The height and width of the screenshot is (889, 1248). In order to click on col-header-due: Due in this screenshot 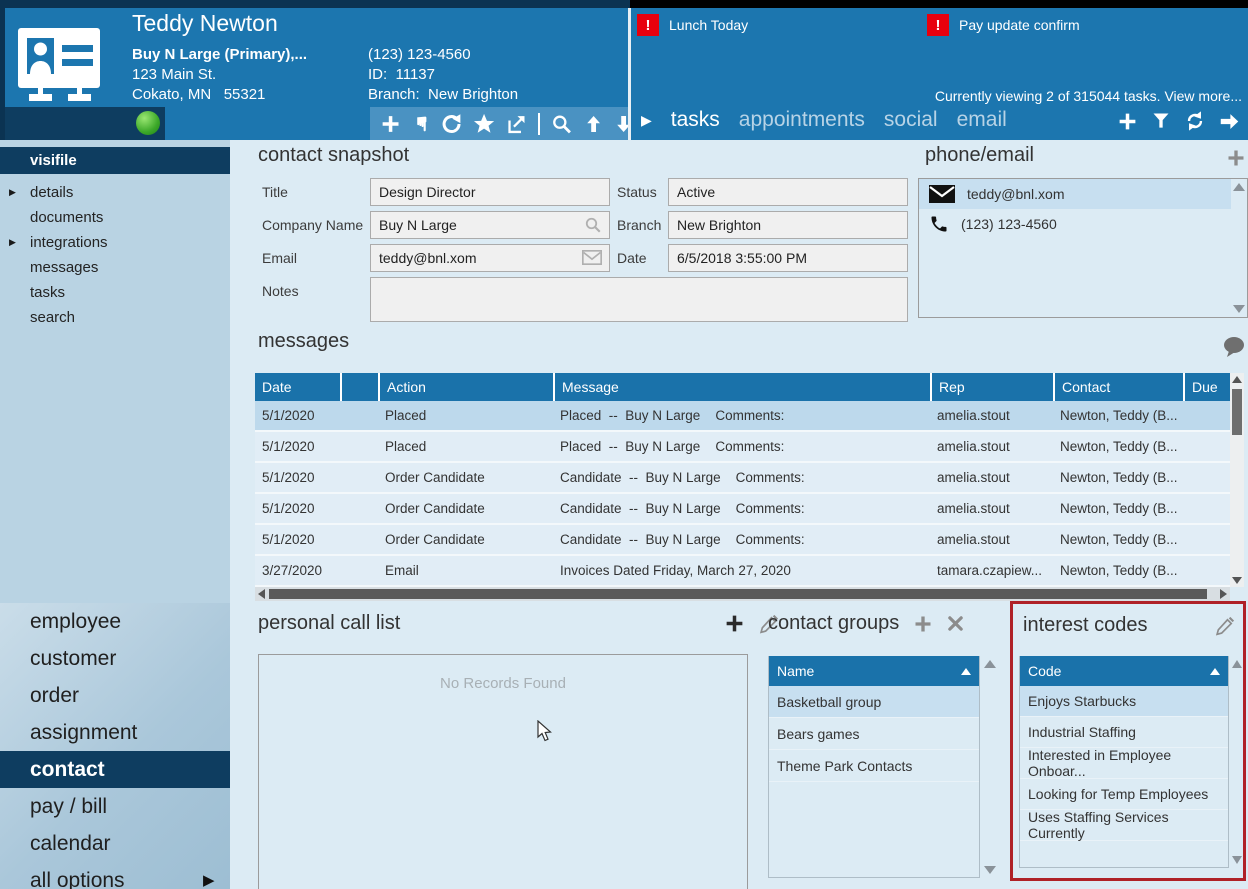, I will do `click(1206, 387)`.